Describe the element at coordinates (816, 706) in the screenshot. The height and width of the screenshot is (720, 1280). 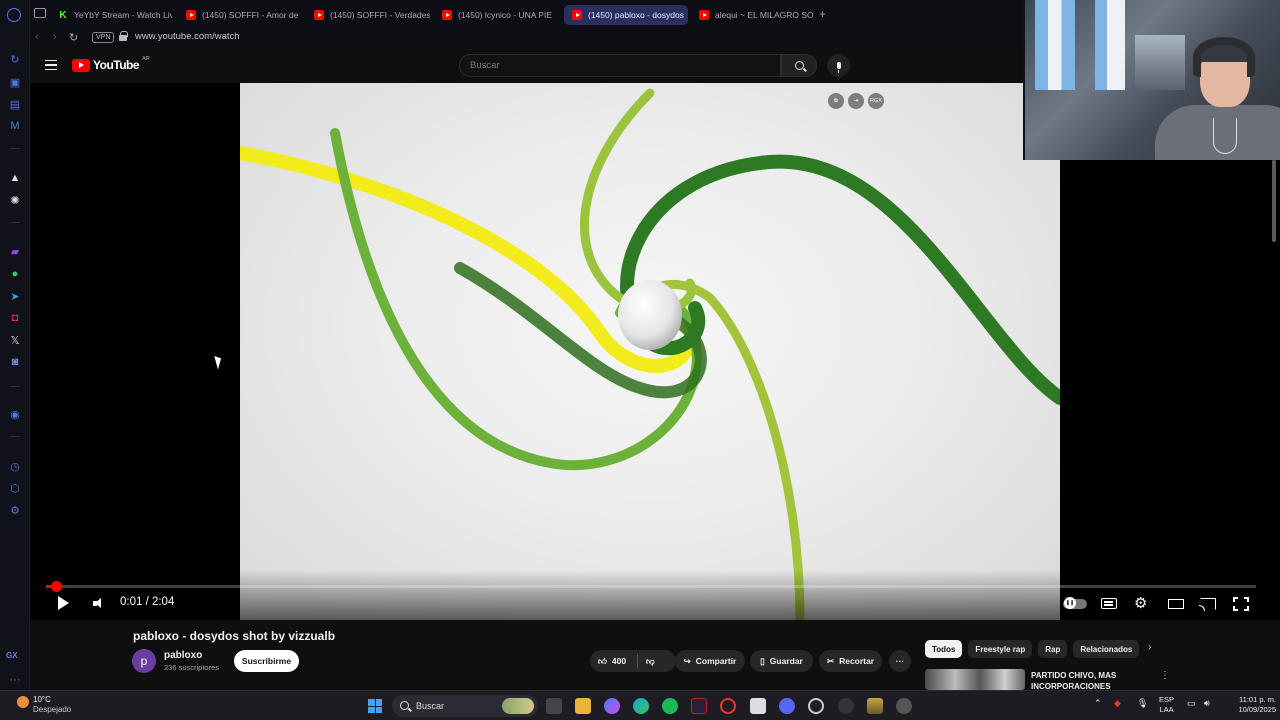
I see `obs-icon` at that location.